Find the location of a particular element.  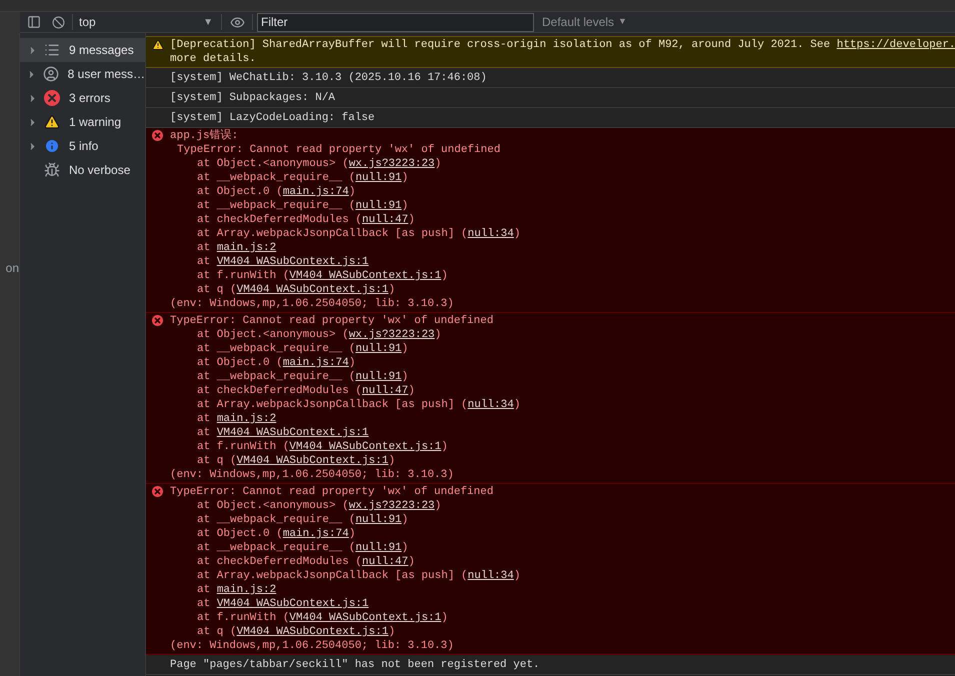

filter-field: Filter is located at coordinates (395, 22).